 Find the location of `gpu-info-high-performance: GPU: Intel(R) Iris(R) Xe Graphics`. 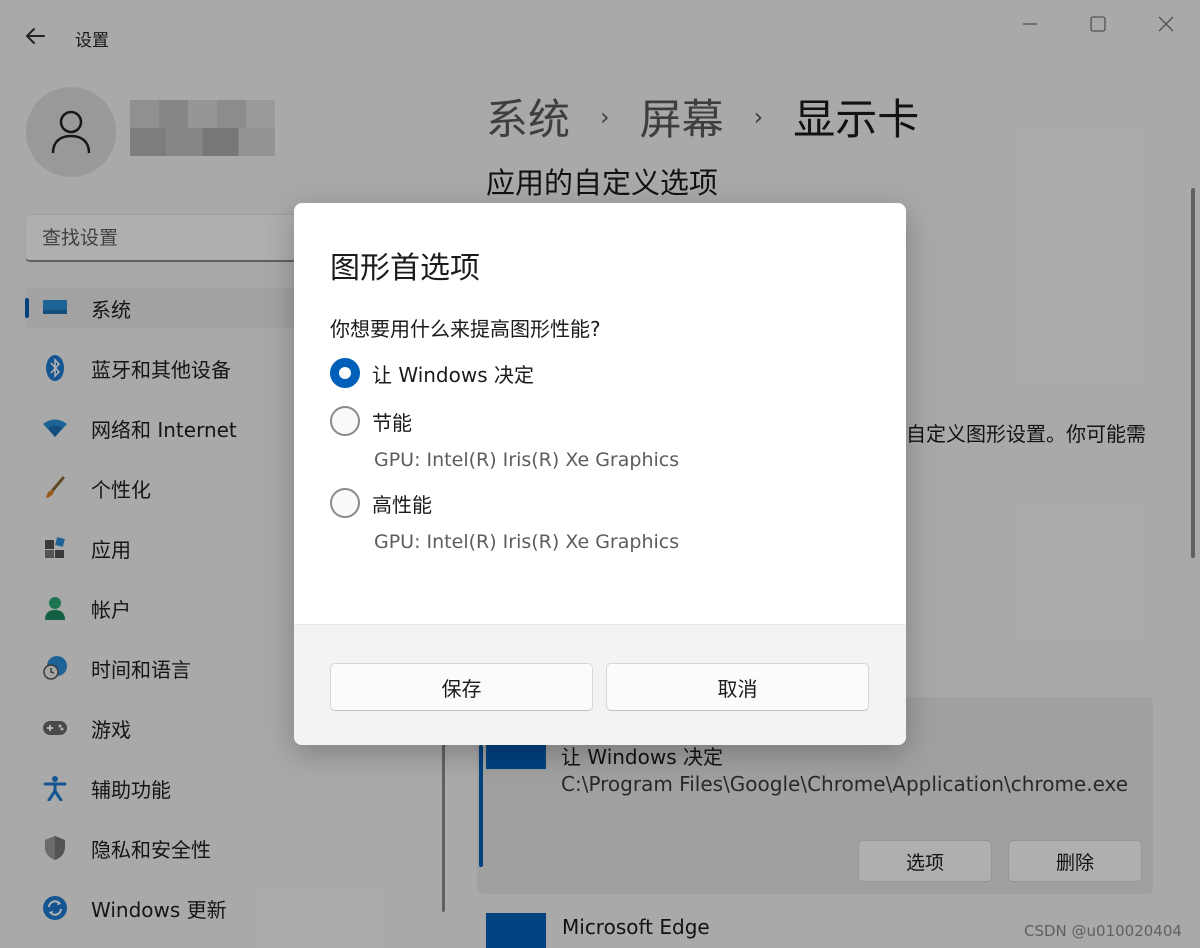

gpu-info-high-performance: GPU: Intel(R) Iris(R) Xe Graphics is located at coordinates (527, 542).